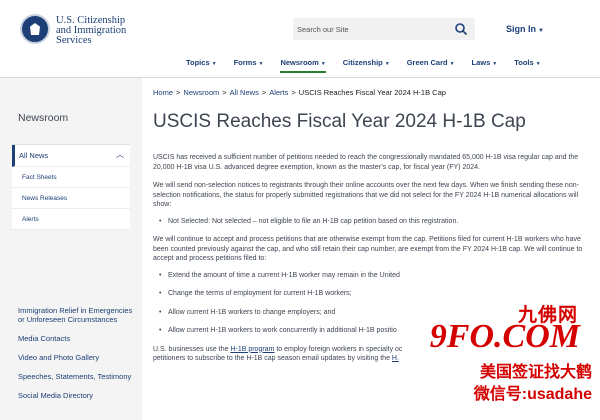 The width and height of the screenshot is (600, 420). I want to click on h1b-program-link: H-1B program, so click(252, 349).